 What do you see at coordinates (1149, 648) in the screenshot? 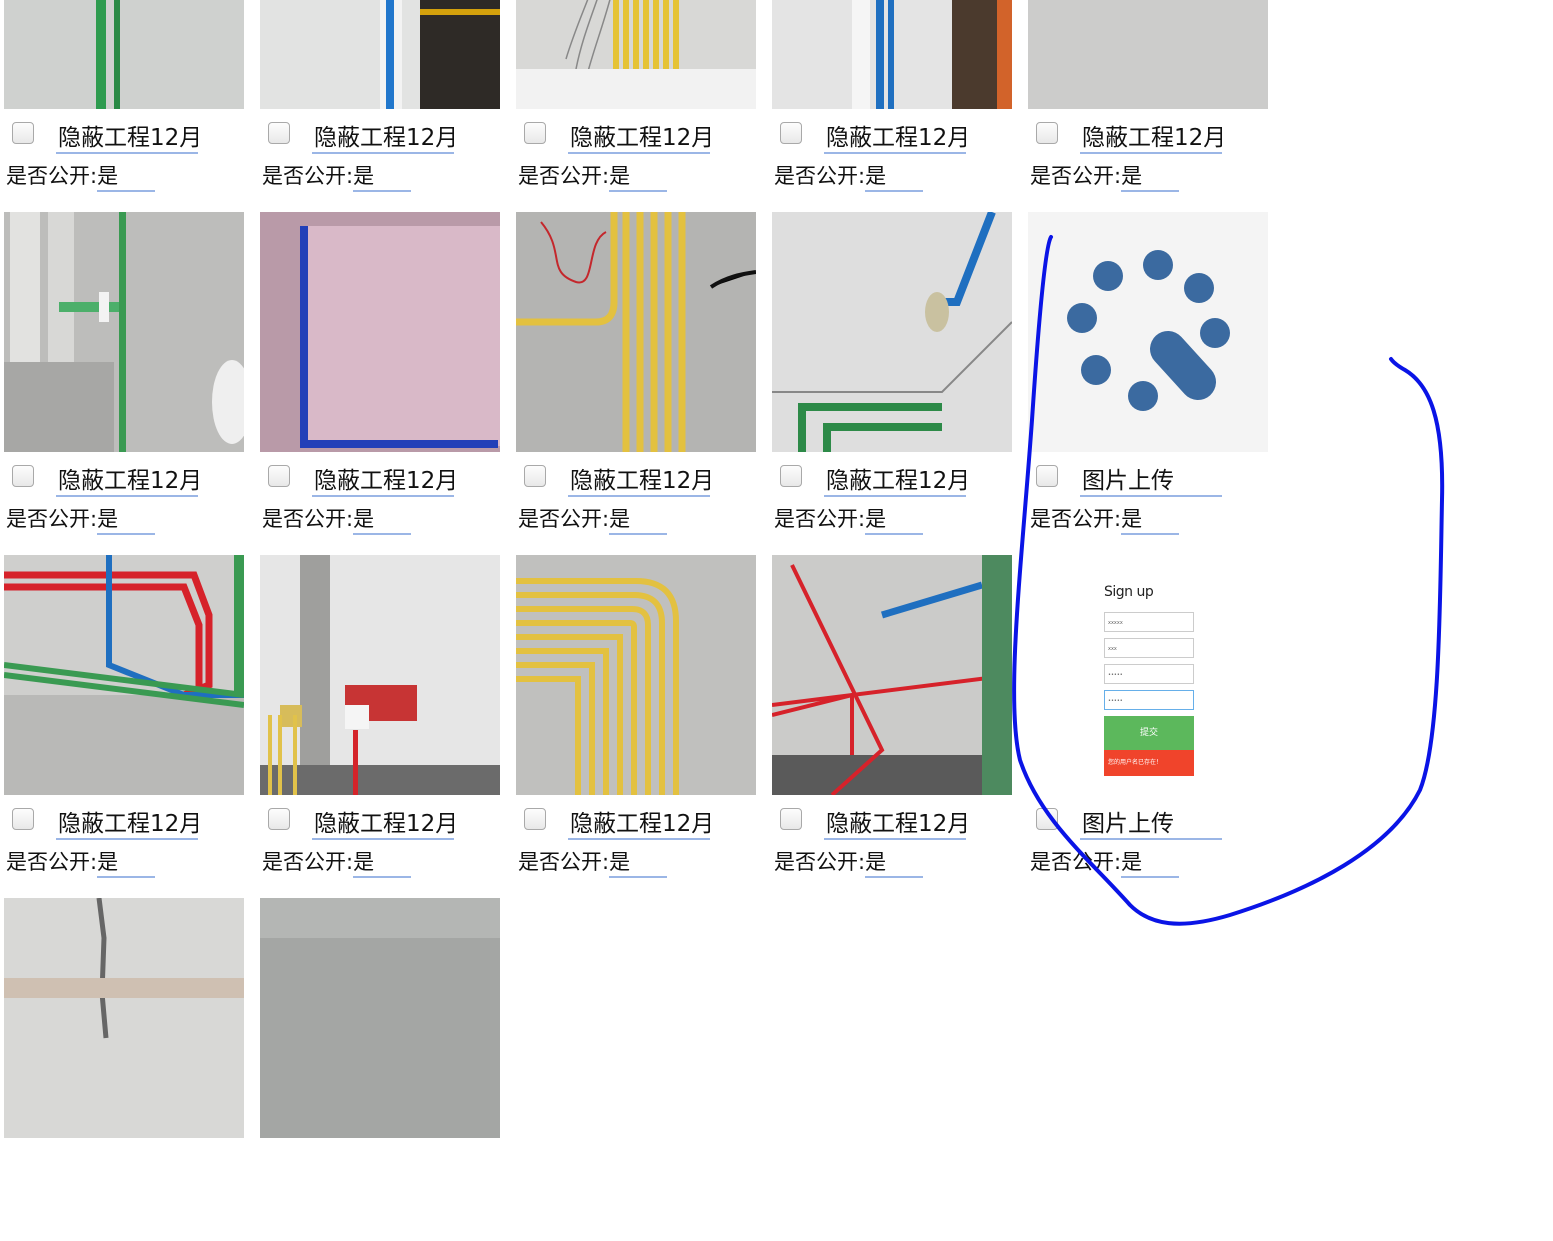
I see `signup-field-2: xxx` at bounding box center [1149, 648].